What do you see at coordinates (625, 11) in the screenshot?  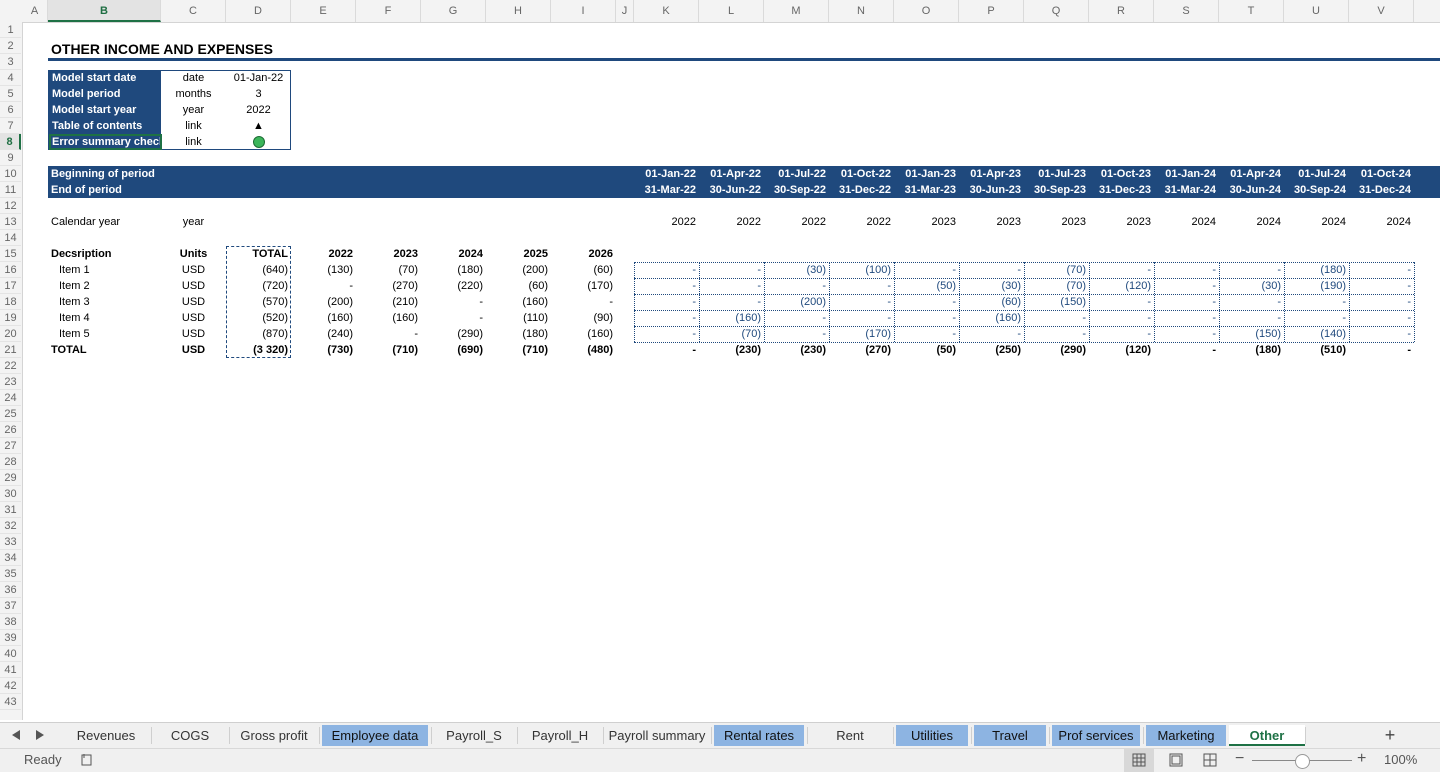 I see `column-header-j: J` at bounding box center [625, 11].